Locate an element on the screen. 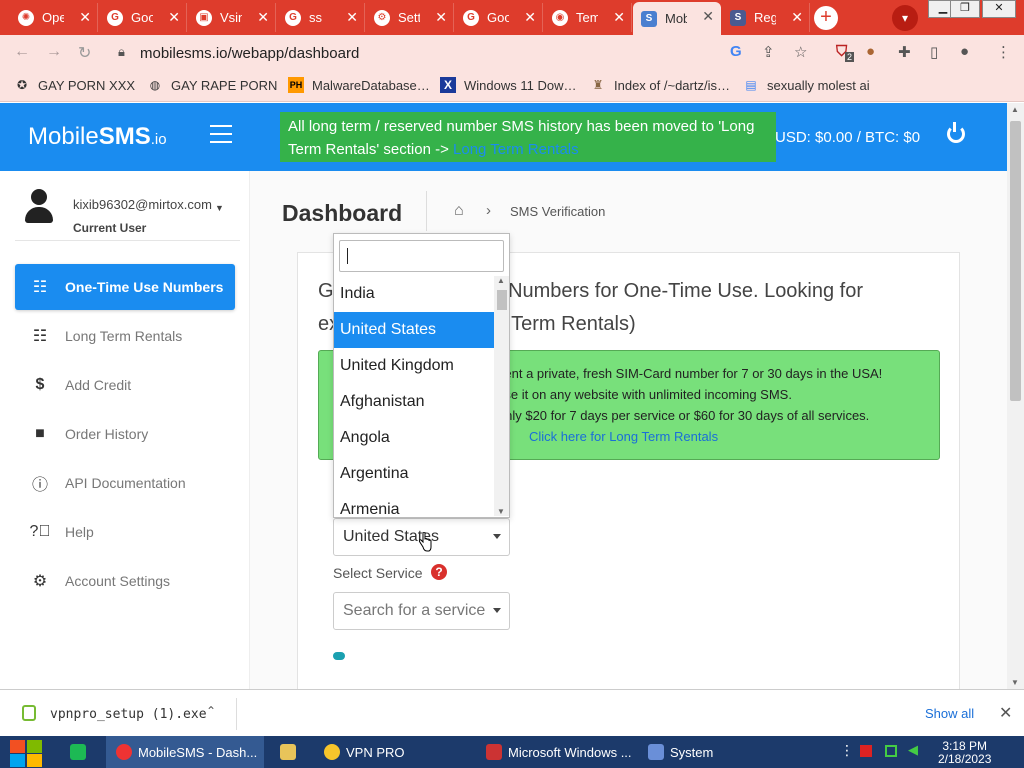 Image resolution: width=1024 pixels, height=768 pixels. doc-icon: ▤ is located at coordinates (751, 85).